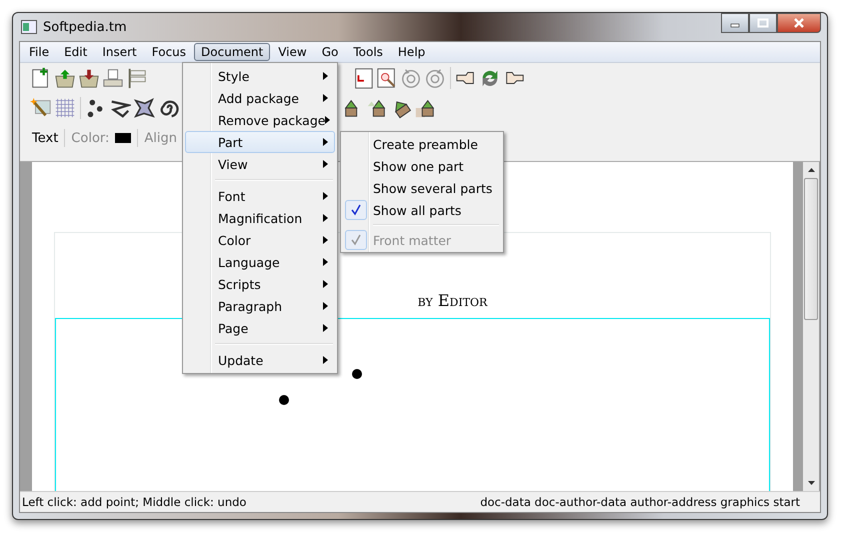  I want to click on menu-entry: Scripts, so click(260, 284).